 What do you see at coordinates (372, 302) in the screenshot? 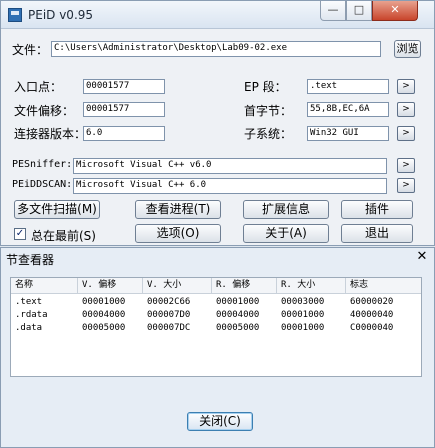
I see `cell-flags: 60000020` at bounding box center [372, 302].